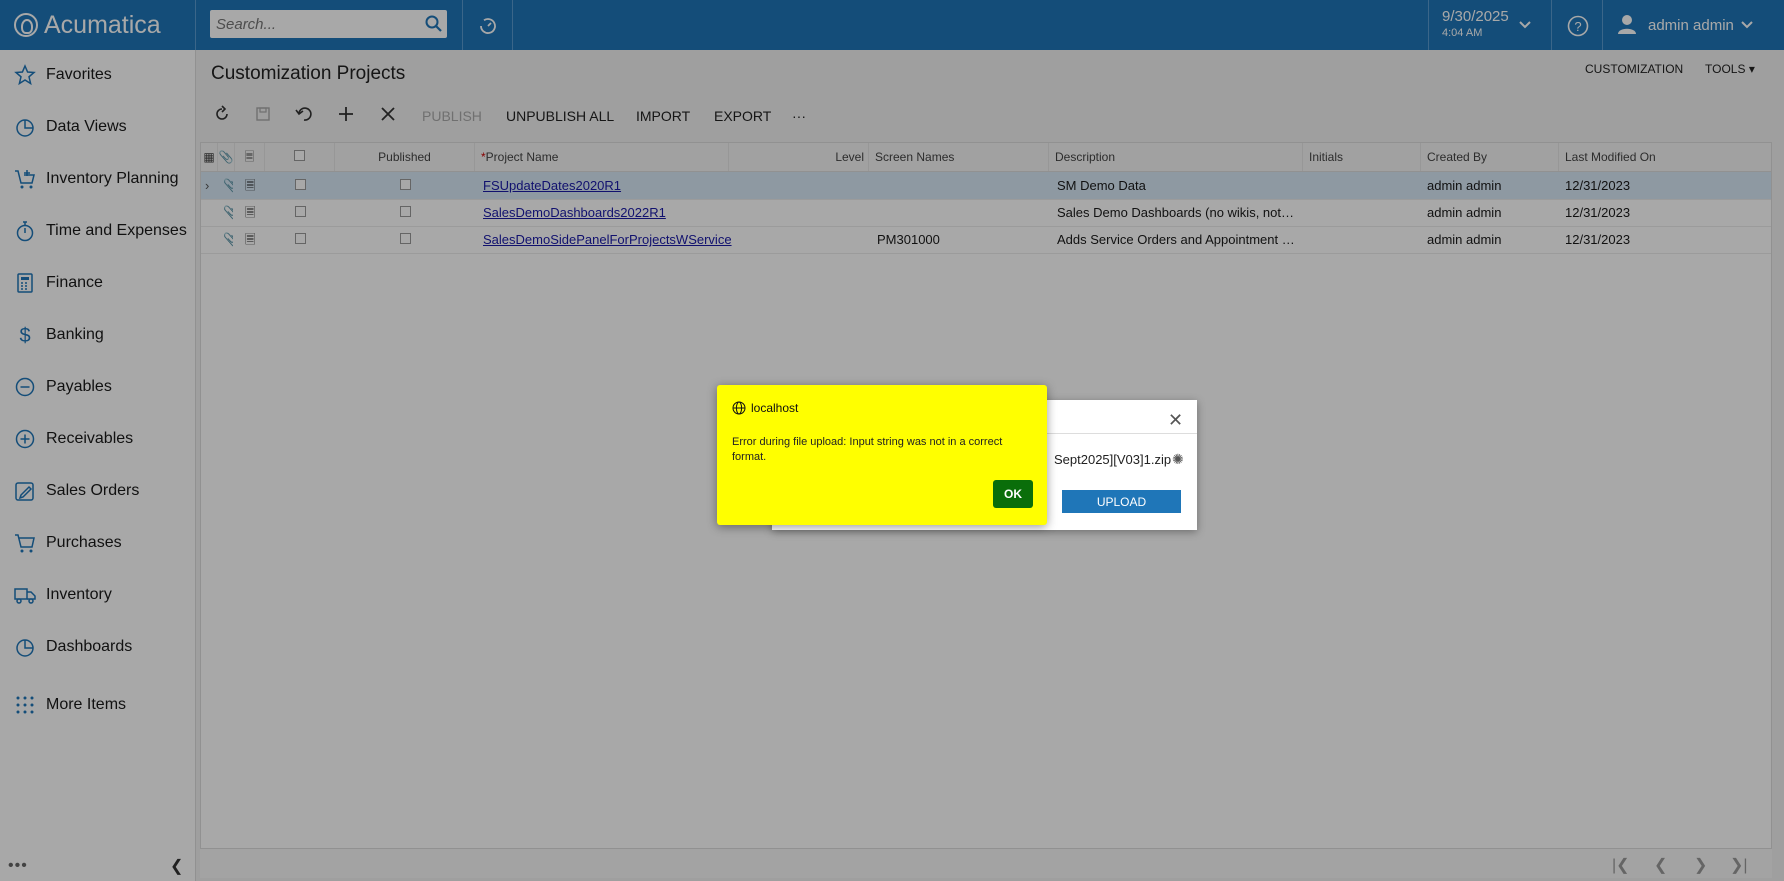 The image size is (1784, 881). What do you see at coordinates (739, 408) in the screenshot?
I see `globe-icon` at bounding box center [739, 408].